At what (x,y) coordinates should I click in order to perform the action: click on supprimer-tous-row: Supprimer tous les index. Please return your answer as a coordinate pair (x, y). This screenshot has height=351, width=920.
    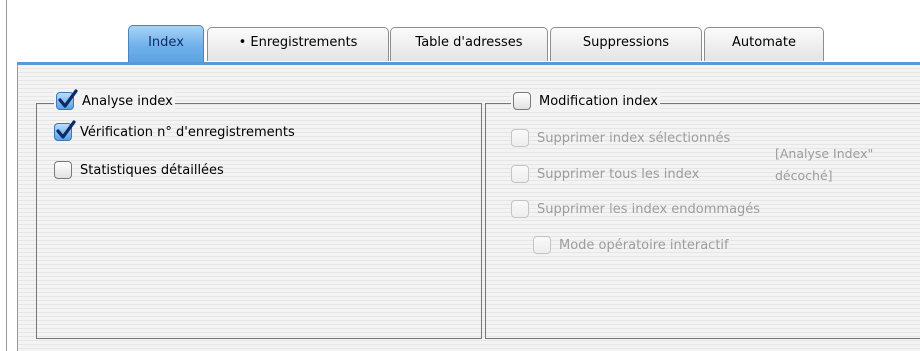
    Looking at the image, I should click on (605, 174).